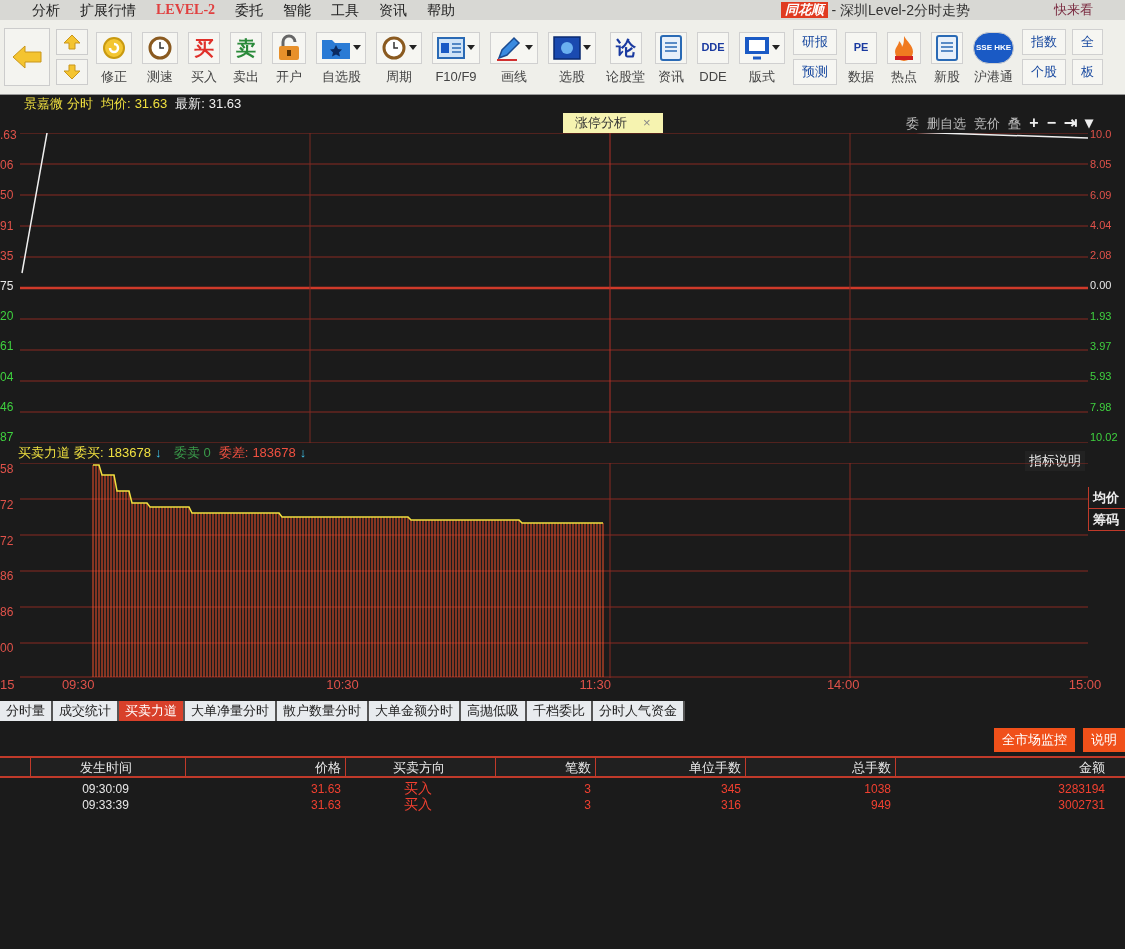  What do you see at coordinates (613, 123) in the screenshot?
I see `analysis-tab: 涨停分析 ×` at bounding box center [613, 123].